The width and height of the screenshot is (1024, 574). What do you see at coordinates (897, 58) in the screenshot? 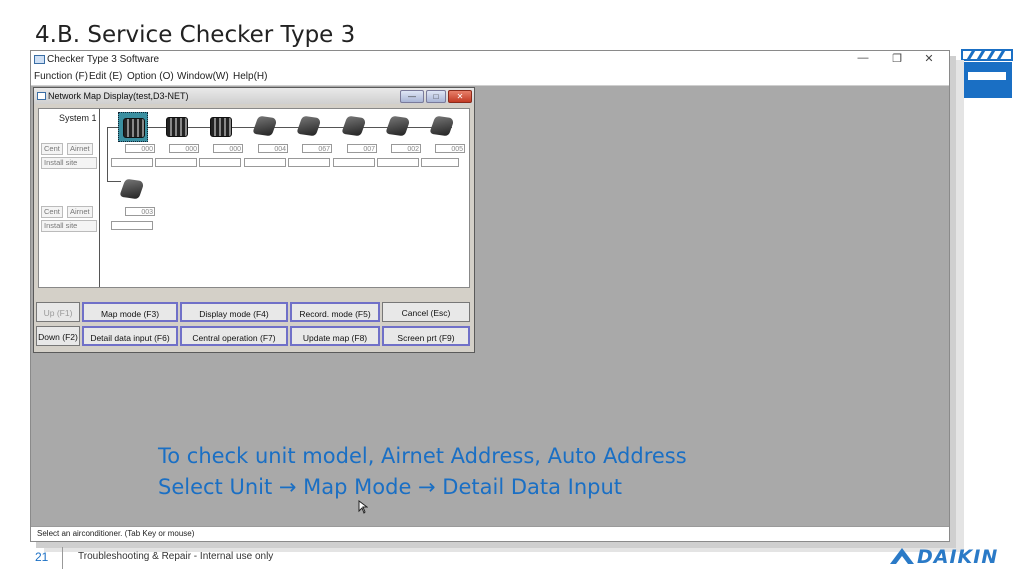
I see `restore-button: ❐` at bounding box center [897, 58].